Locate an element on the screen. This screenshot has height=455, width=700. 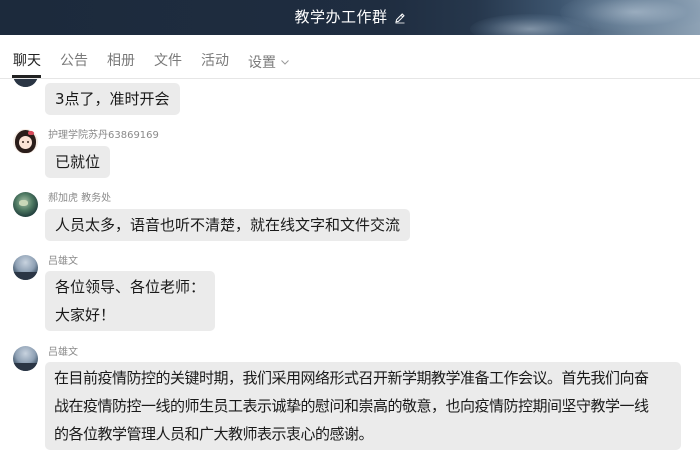
message-text: 人员太多，语音也听不清楚，就在线文字和文件交流 is located at coordinates (228, 225).